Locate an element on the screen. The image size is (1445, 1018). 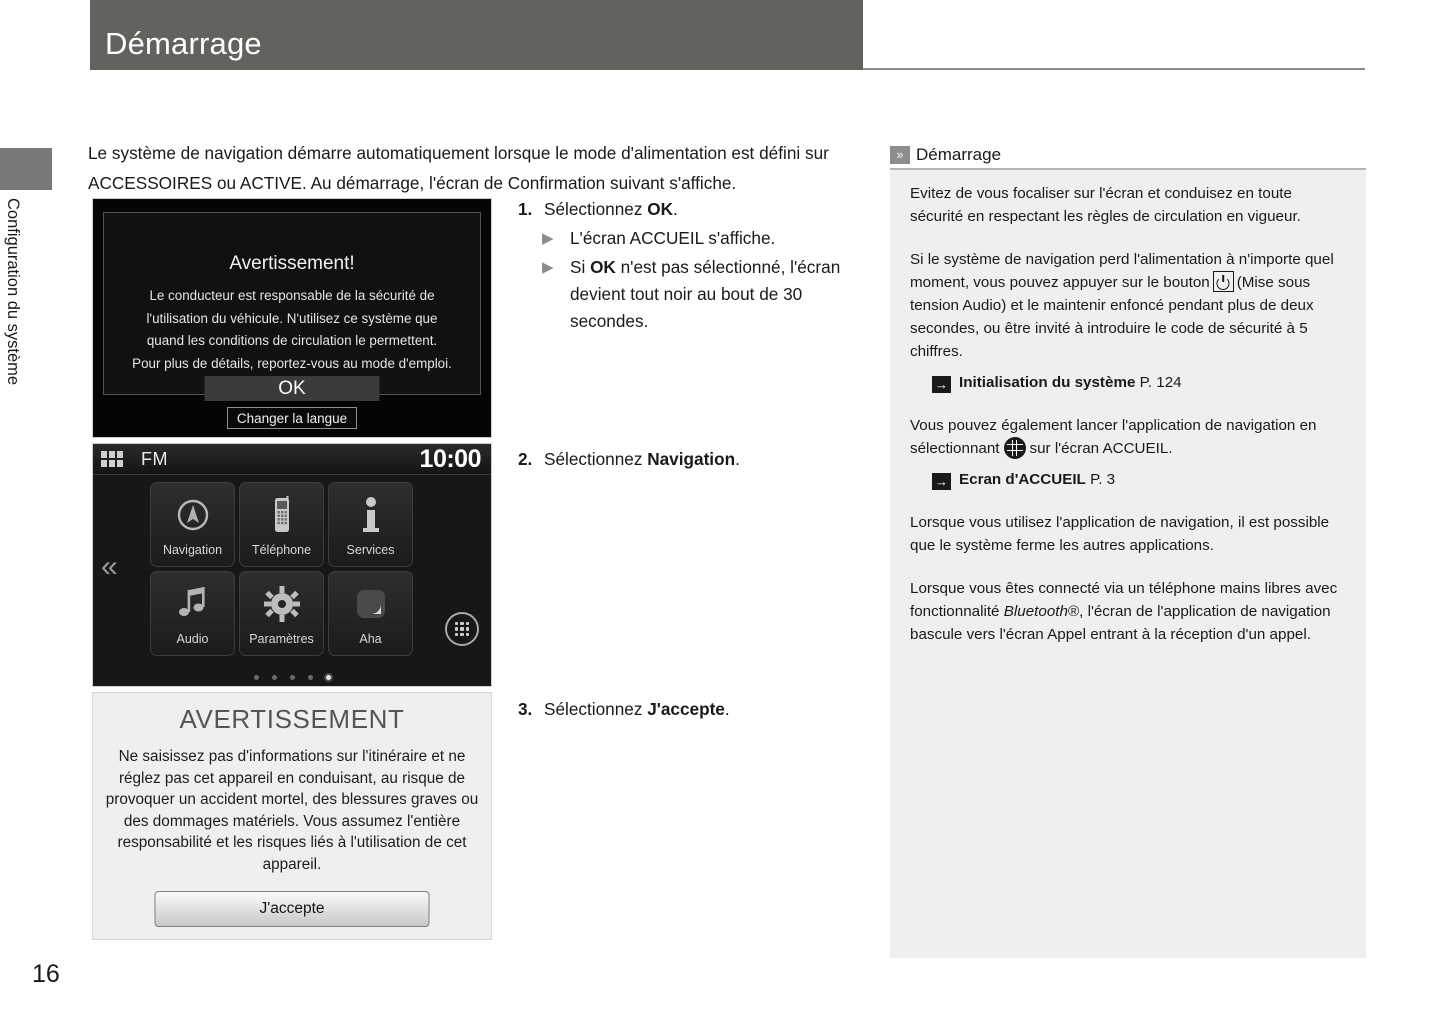
step-text: Sélectionnez Navigation. is located at coordinates (642, 459).